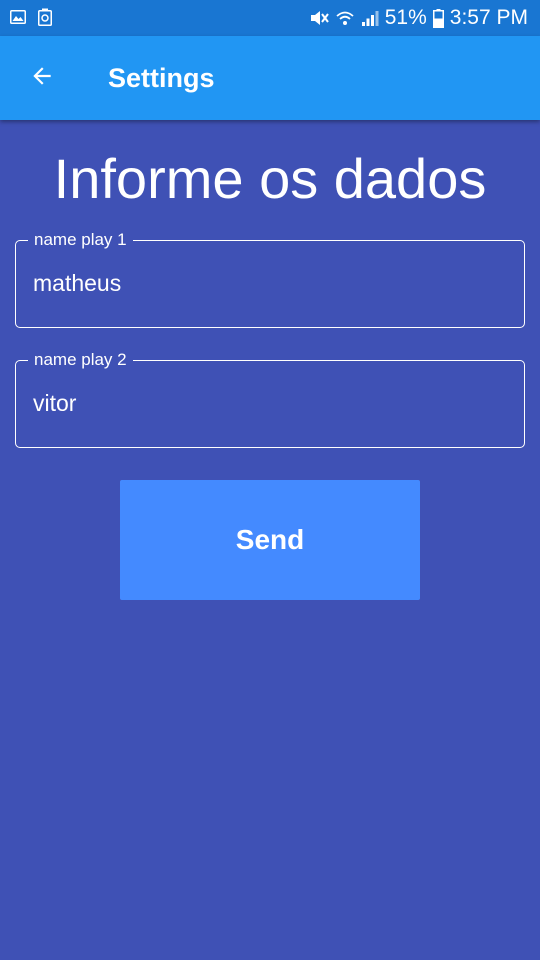 This screenshot has width=540, height=960. I want to click on battery-icon, so click(438, 18).